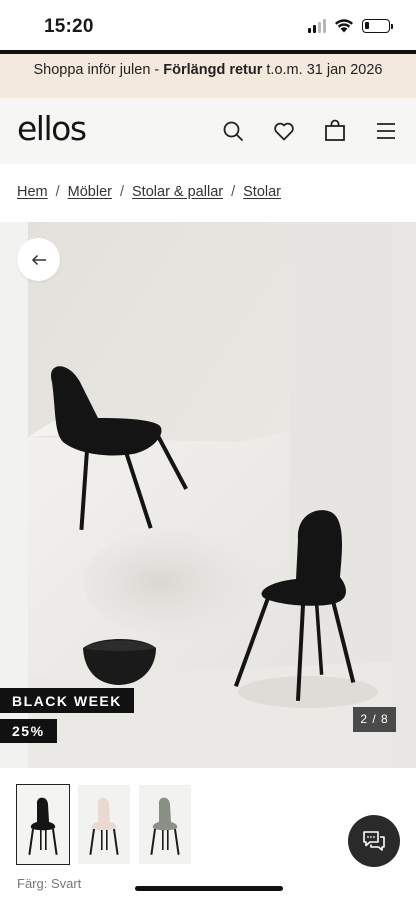  I want to click on status-icons, so click(350, 25).